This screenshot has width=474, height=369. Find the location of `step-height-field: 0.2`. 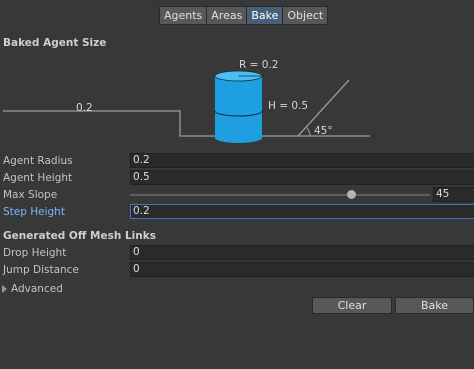

step-height-field: 0.2 is located at coordinates (302, 211).